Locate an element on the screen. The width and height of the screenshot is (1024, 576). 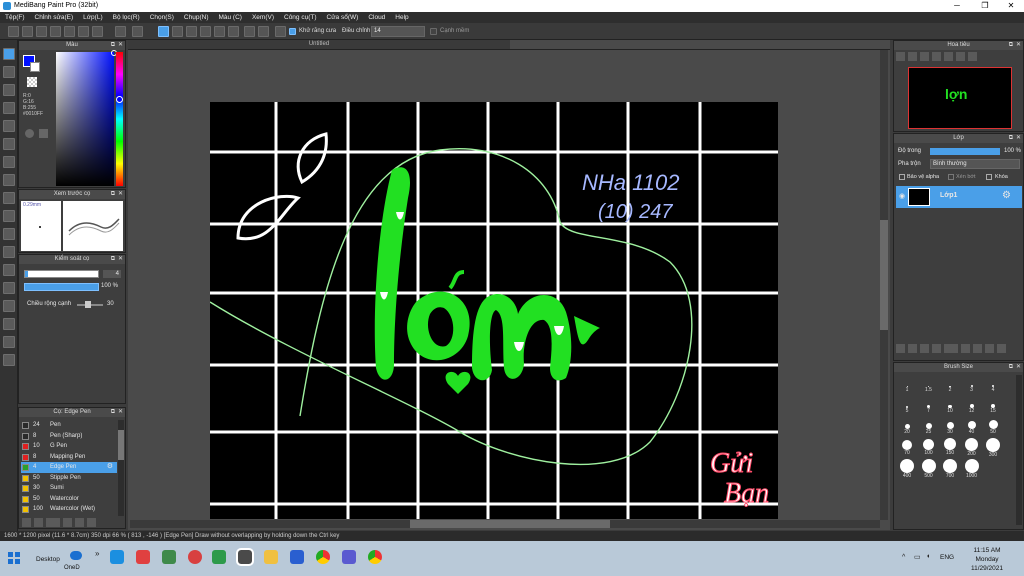
app-g-icon is located at coordinates (143, 557).